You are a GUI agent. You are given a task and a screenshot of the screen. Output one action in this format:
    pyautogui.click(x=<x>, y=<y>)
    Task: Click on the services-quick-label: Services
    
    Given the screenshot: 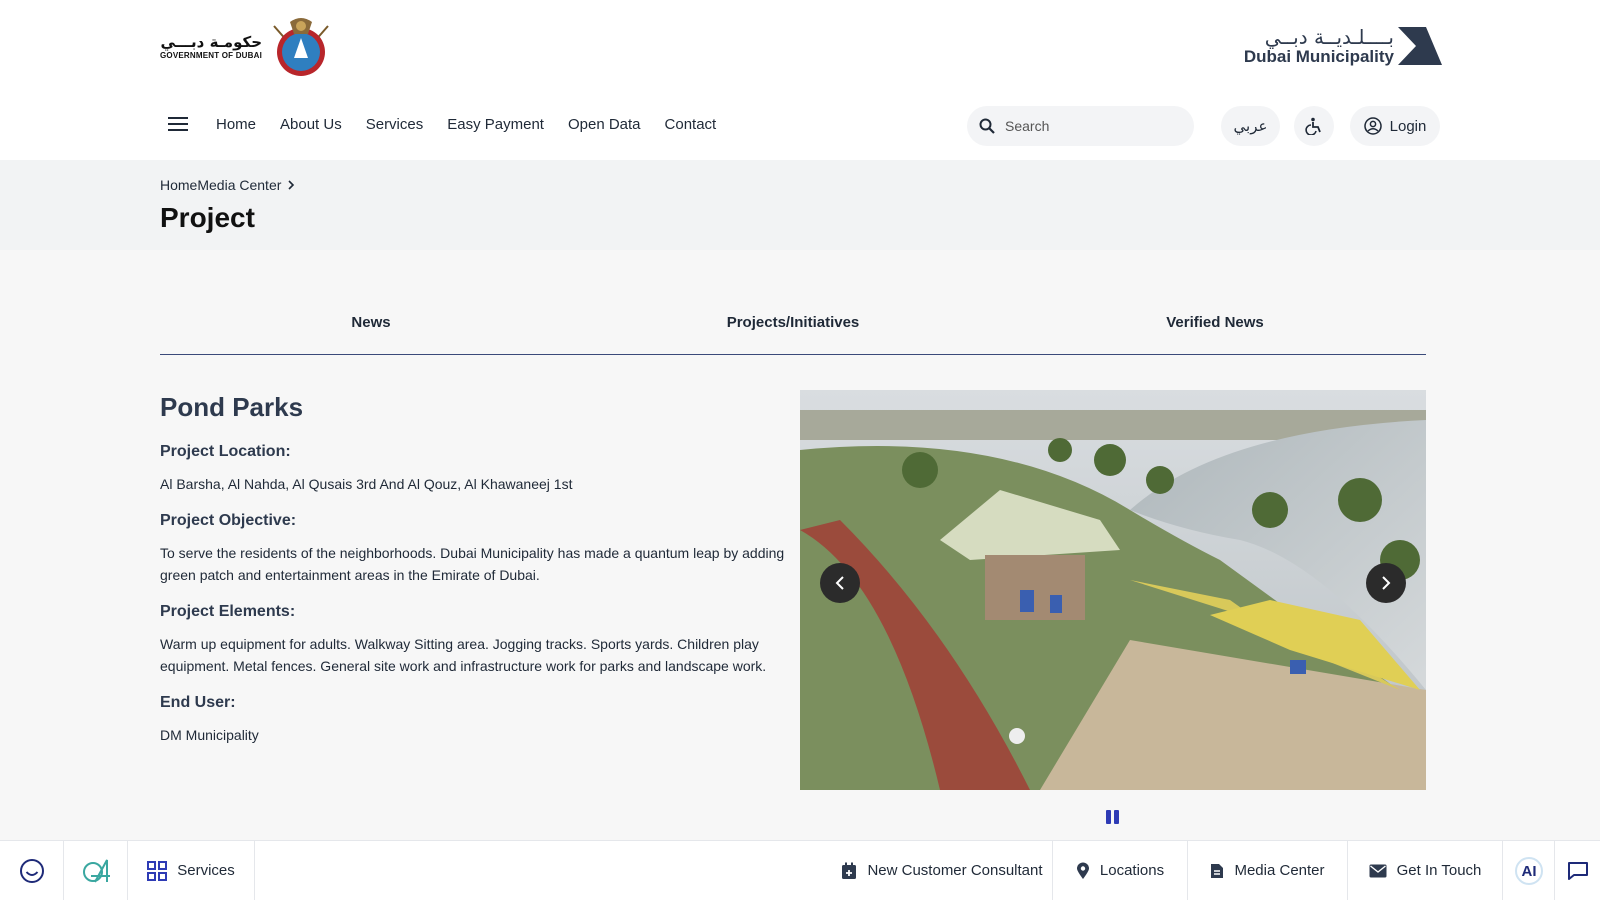 What is the action you would take?
    pyautogui.click(x=206, y=870)
    